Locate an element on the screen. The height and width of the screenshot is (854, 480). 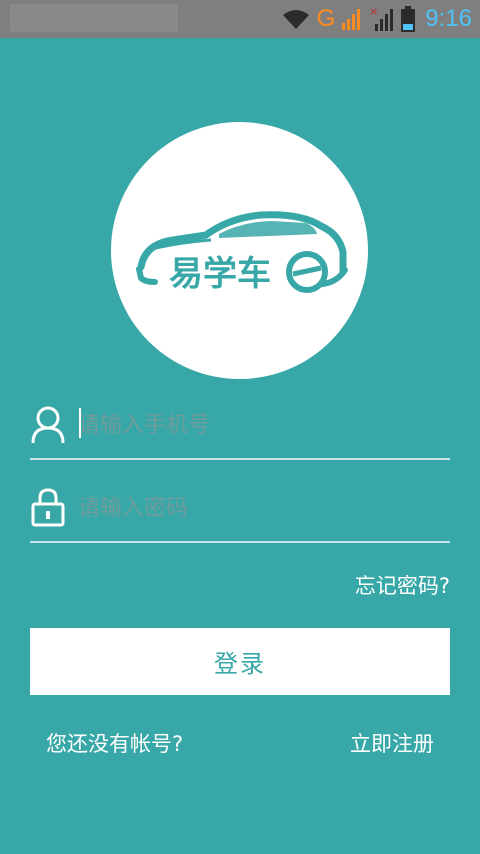
wifi-icon is located at coordinates (295, 19).